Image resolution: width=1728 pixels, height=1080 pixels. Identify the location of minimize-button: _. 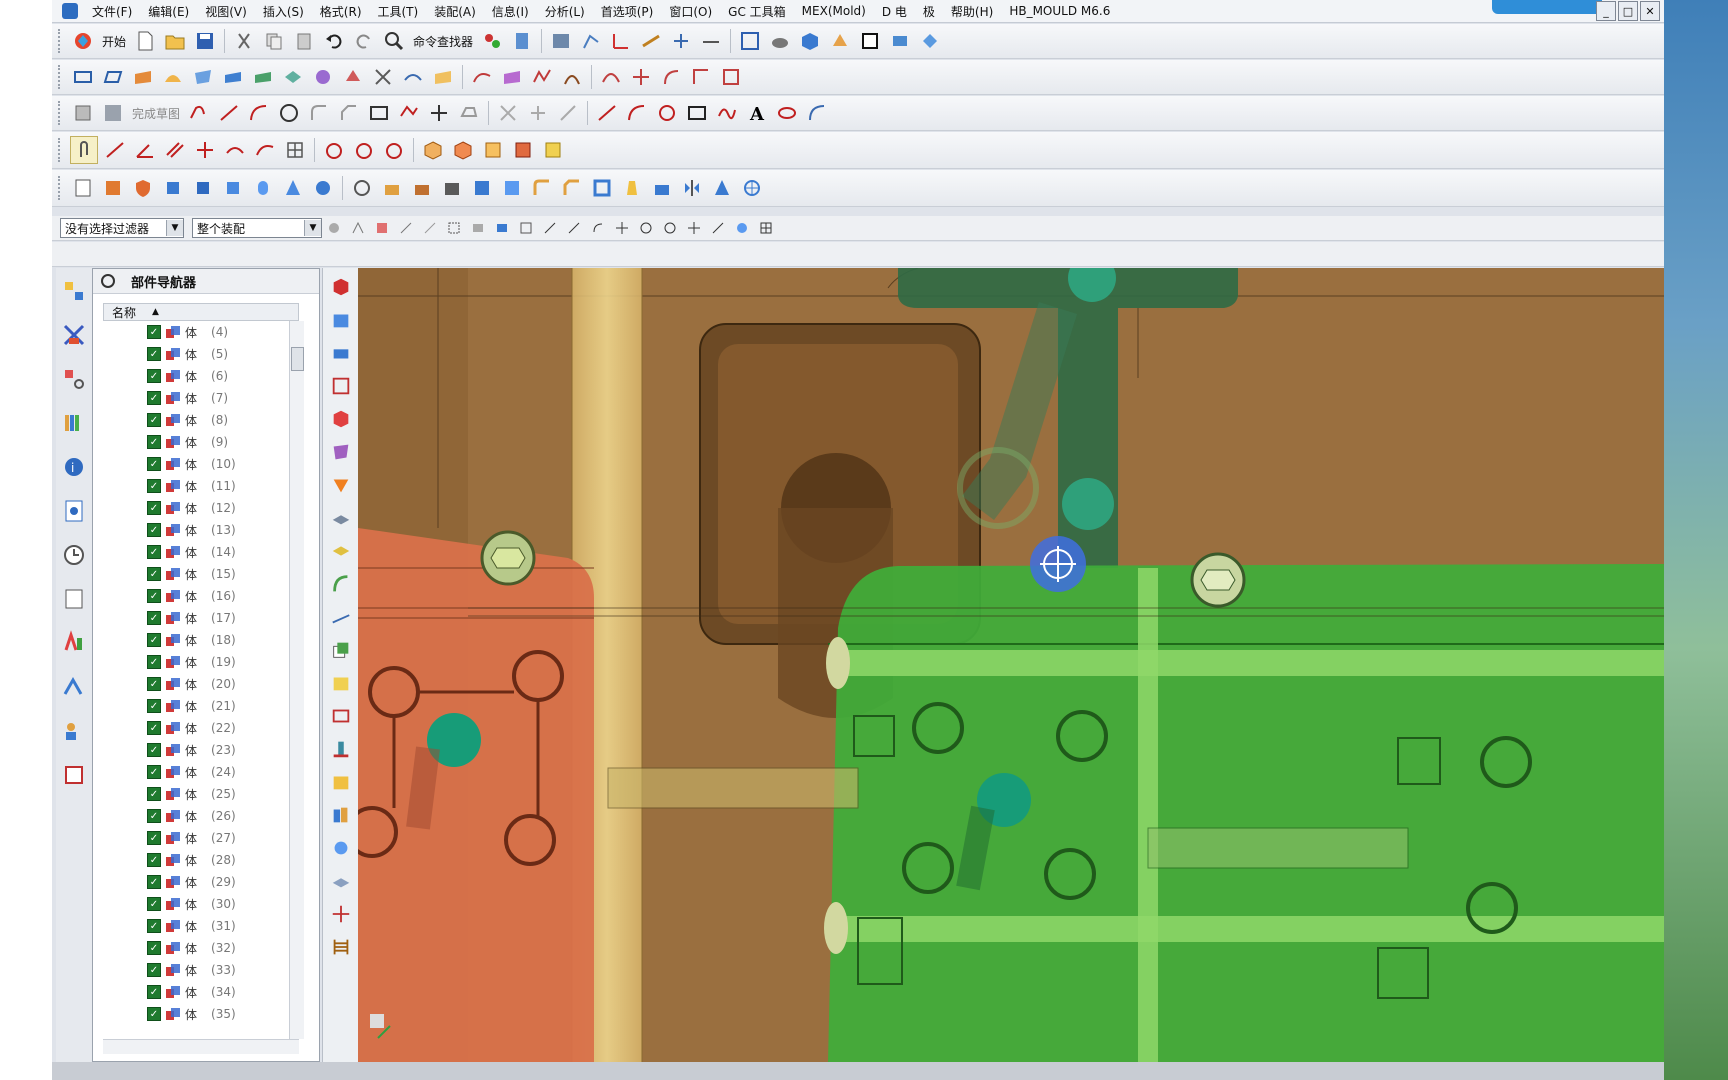
(1606, 11).